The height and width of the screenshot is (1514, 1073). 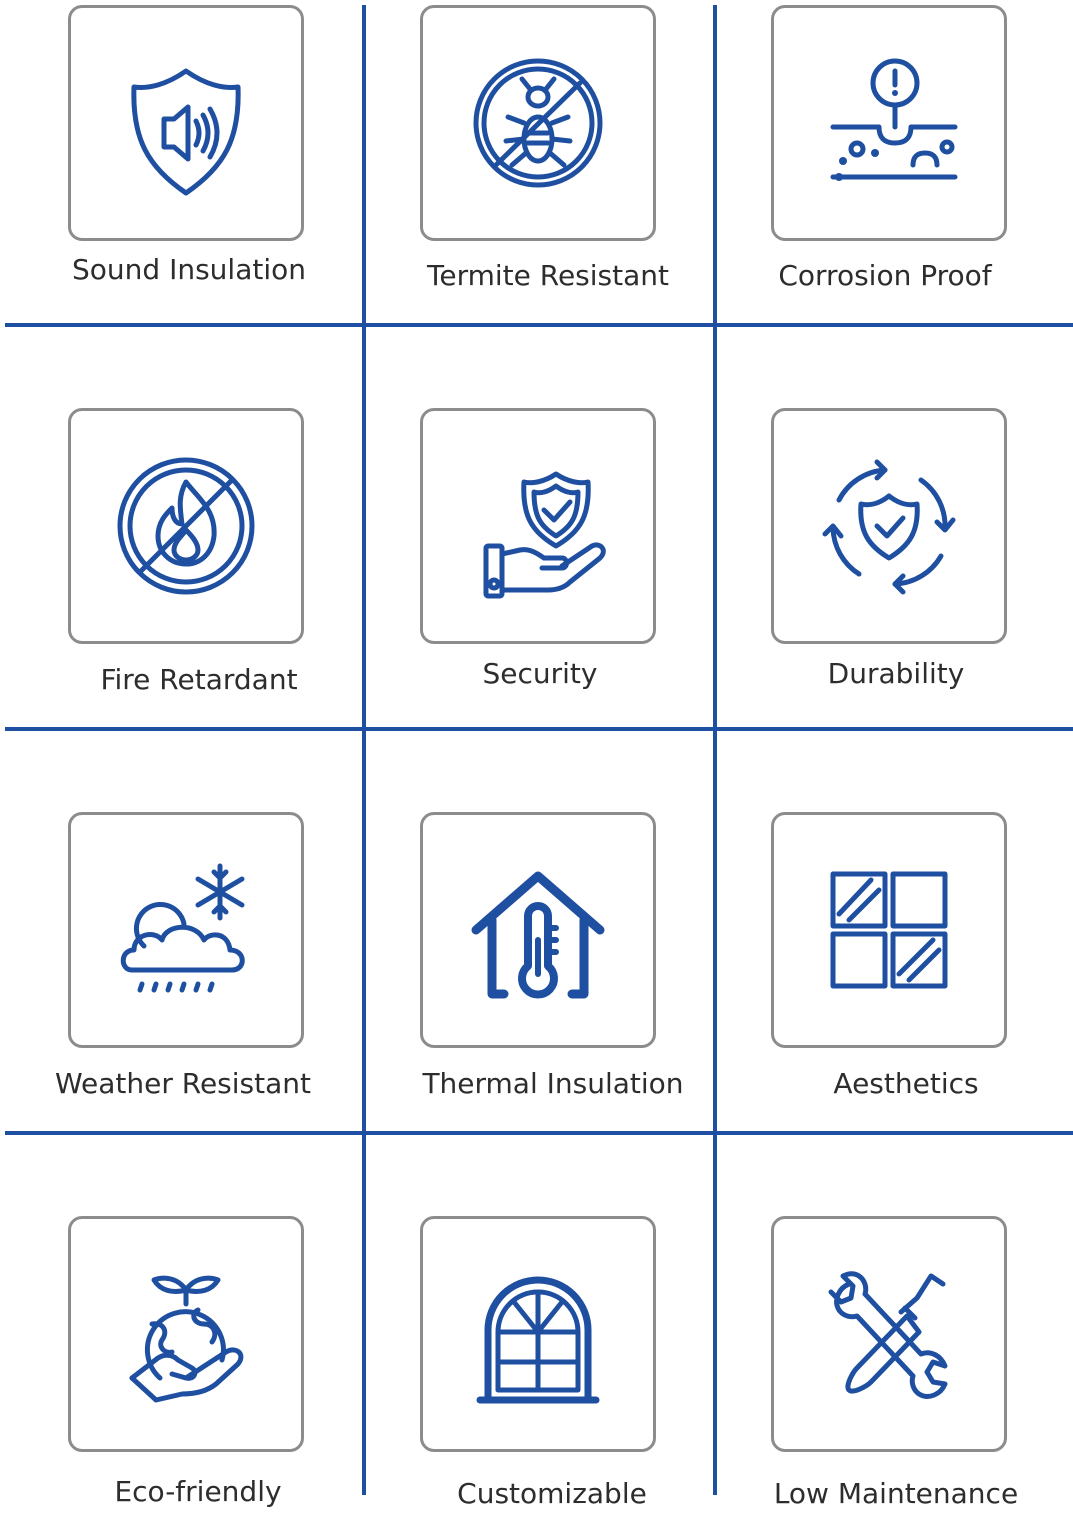 I want to click on no-termite-icon, so click(x=538, y=123).